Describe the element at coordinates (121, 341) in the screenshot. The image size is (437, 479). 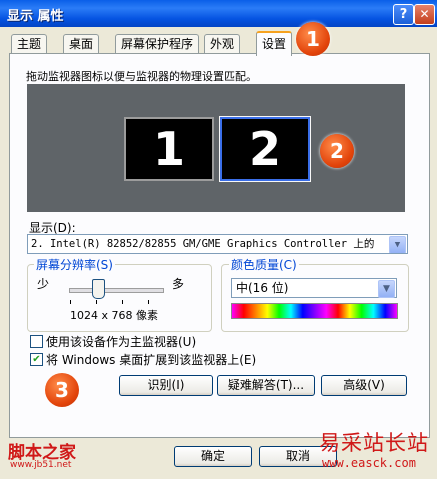
I see `primary-monitor-label: 使用该设备作为主监视器(U)` at that location.